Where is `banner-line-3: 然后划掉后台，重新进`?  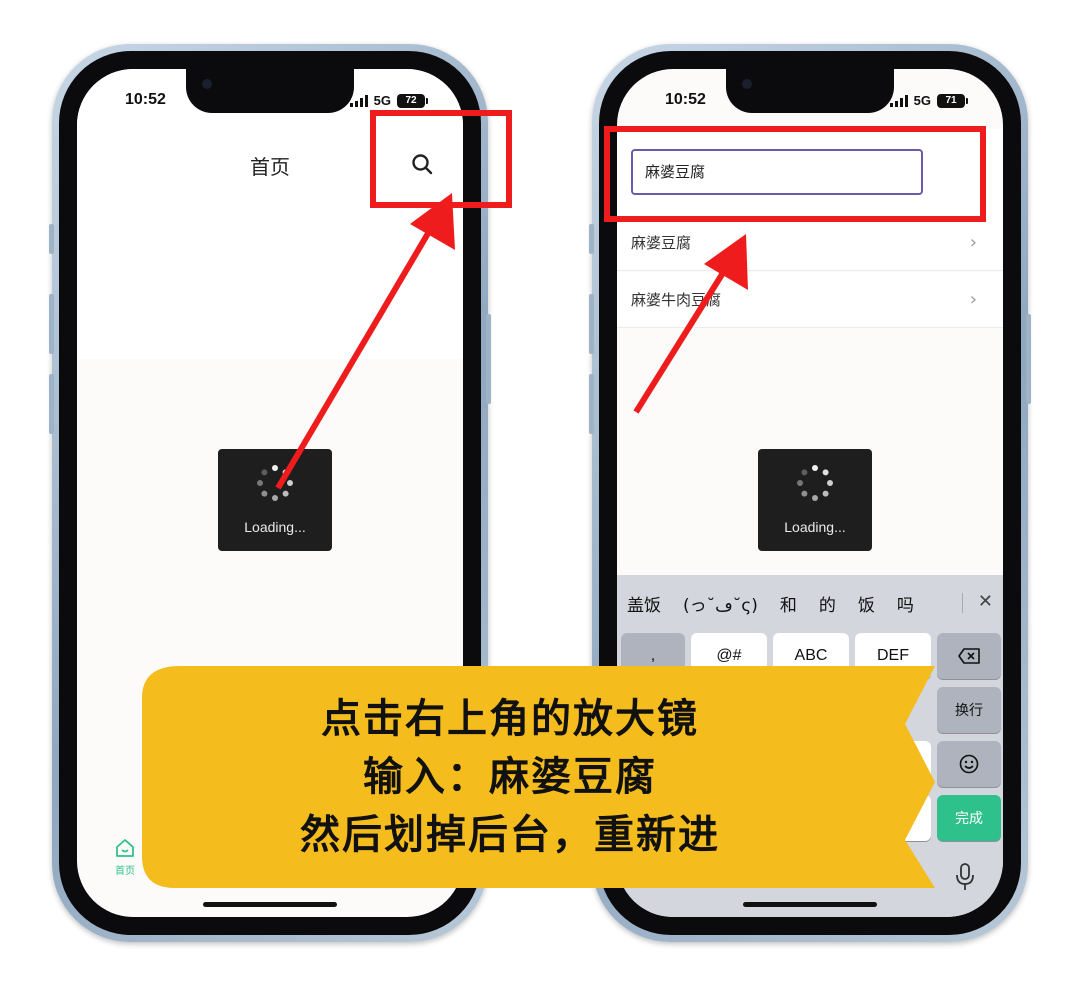 banner-line-3: 然后划掉后台，重新进 is located at coordinates (510, 835).